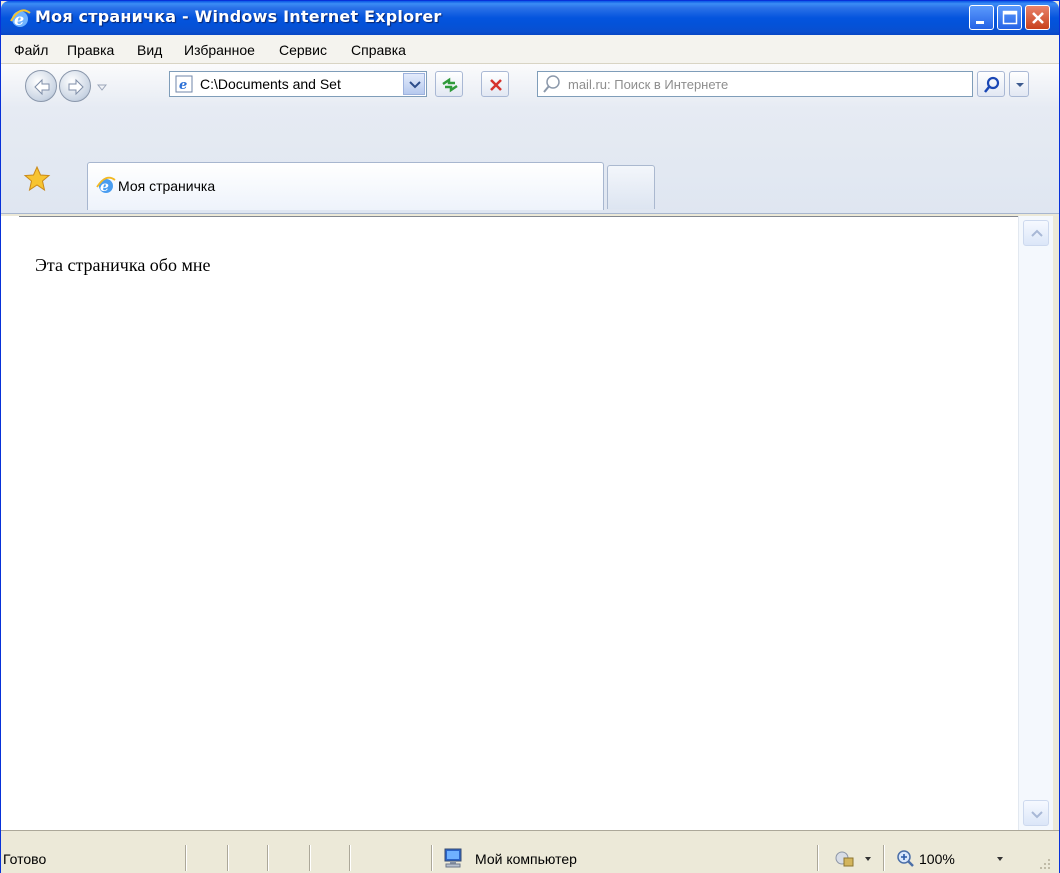 The width and height of the screenshot is (1060, 873). What do you see at coordinates (102, 87) in the screenshot?
I see `recent-pages-dropdown-icon` at bounding box center [102, 87].